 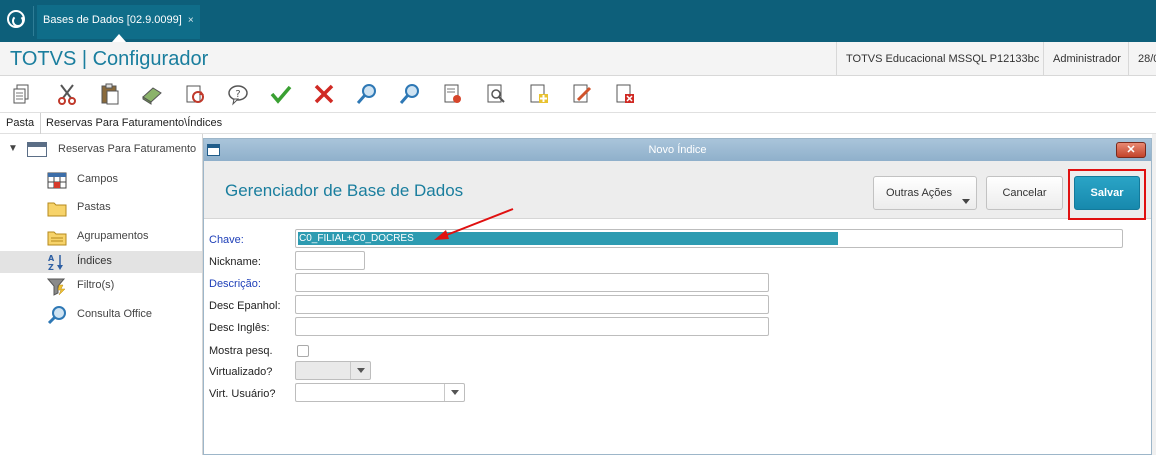 I want to click on tree-item-campos: Campos, so click(x=101, y=180).